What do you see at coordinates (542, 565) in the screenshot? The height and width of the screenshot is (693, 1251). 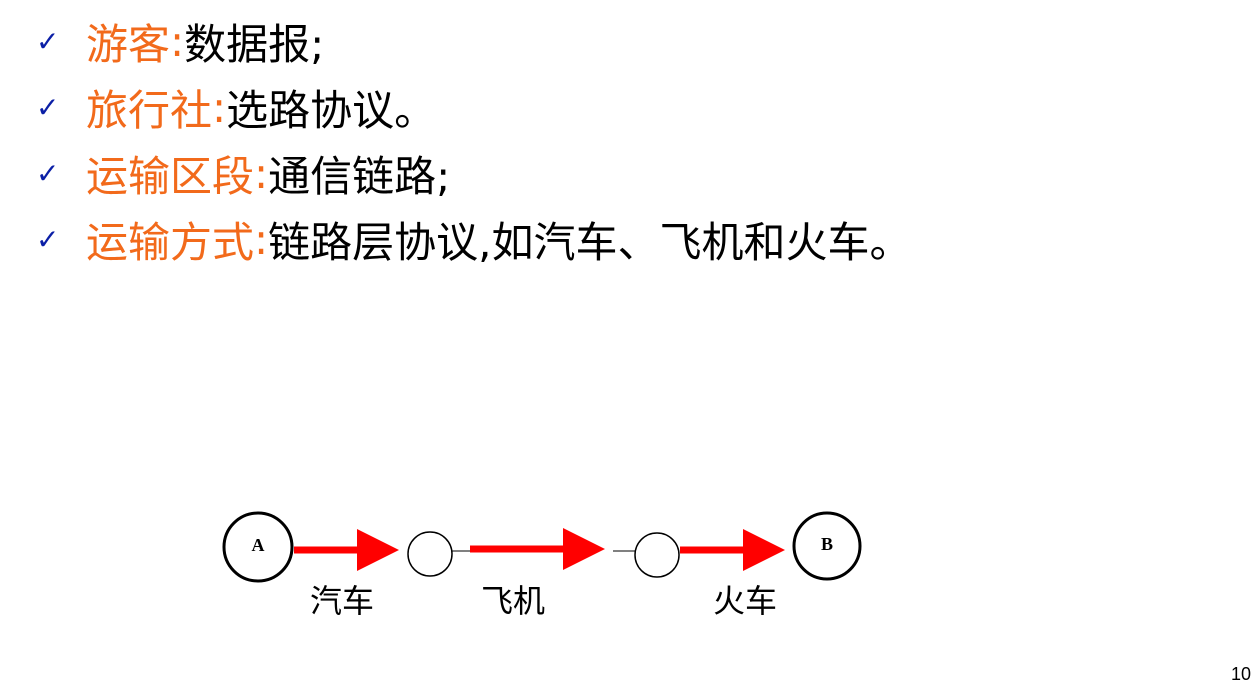 I see `transport-diagram: A B 汽车 飞机 火车` at bounding box center [542, 565].